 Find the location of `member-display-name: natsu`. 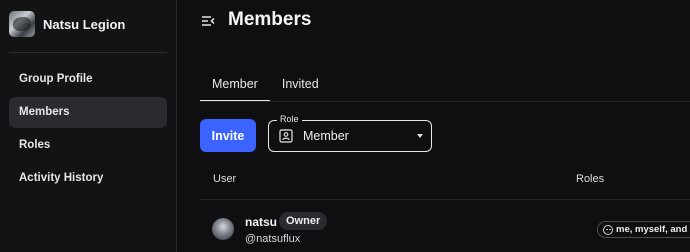

member-display-name: natsu is located at coordinates (261, 222).